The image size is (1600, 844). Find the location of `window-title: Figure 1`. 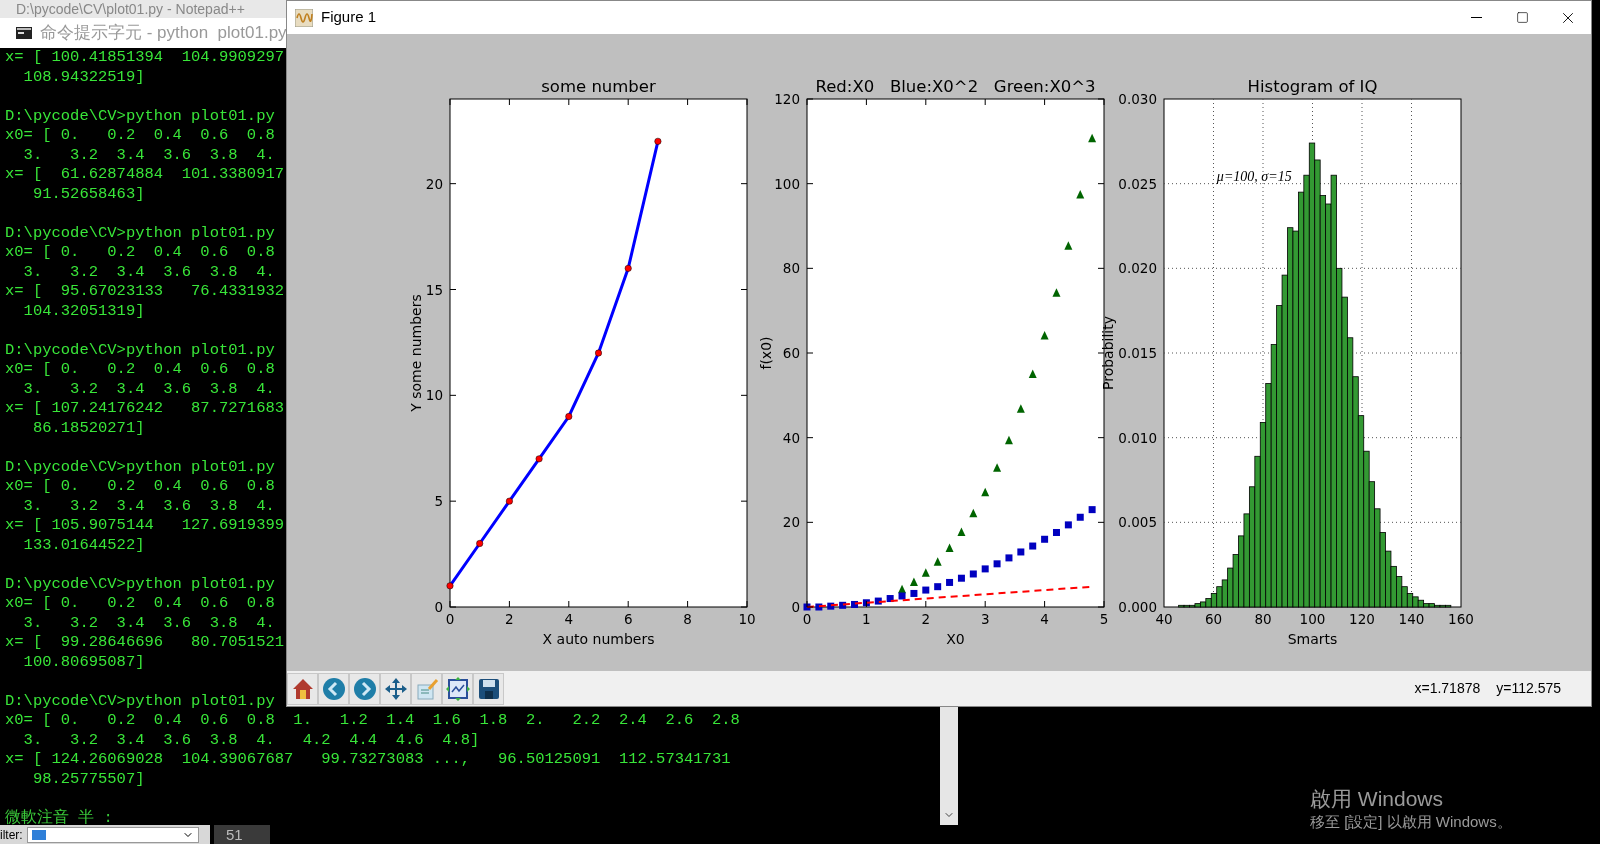

window-title: Figure 1 is located at coordinates (349, 17).